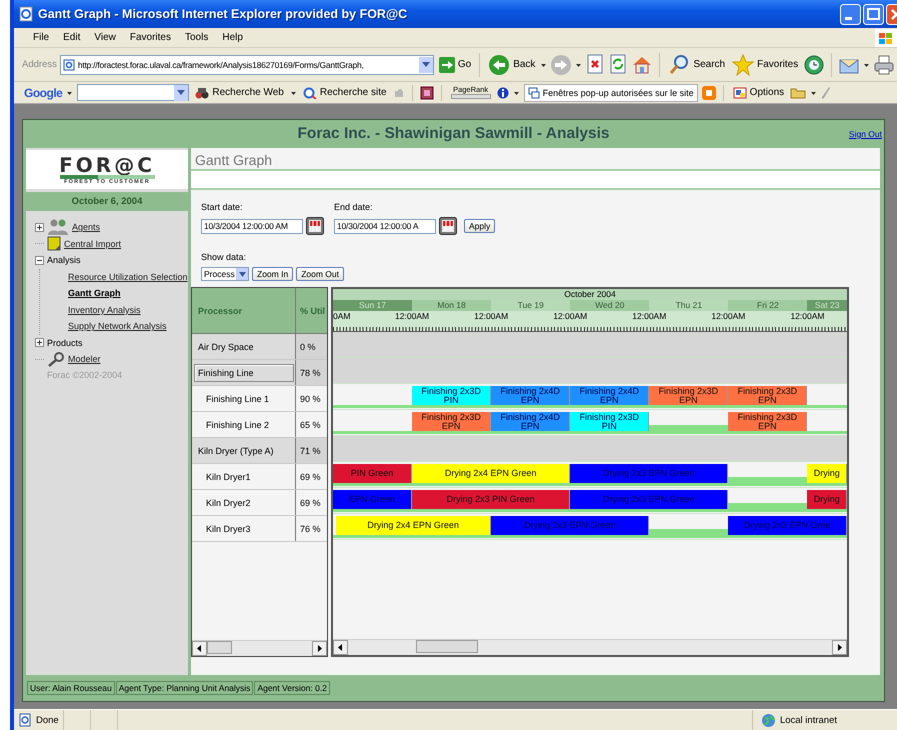  I want to click on page-icon, so click(68, 64).